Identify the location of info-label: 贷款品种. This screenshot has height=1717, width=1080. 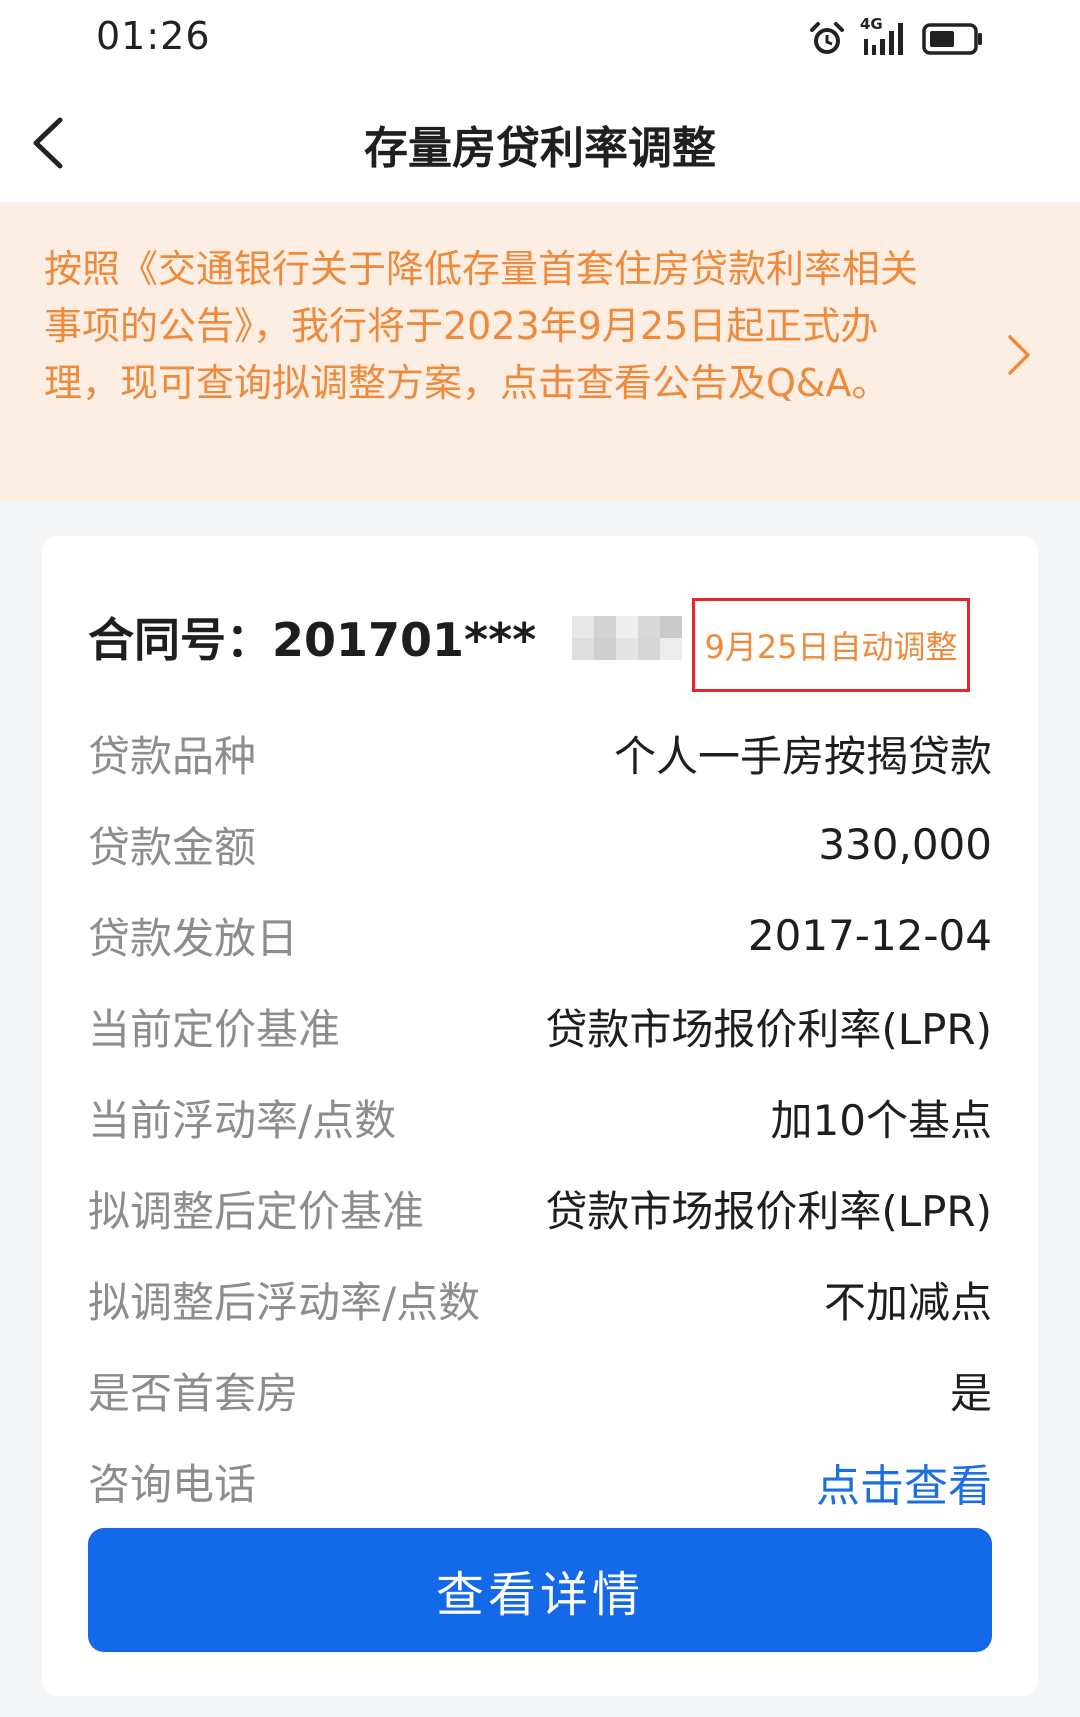
(172, 756).